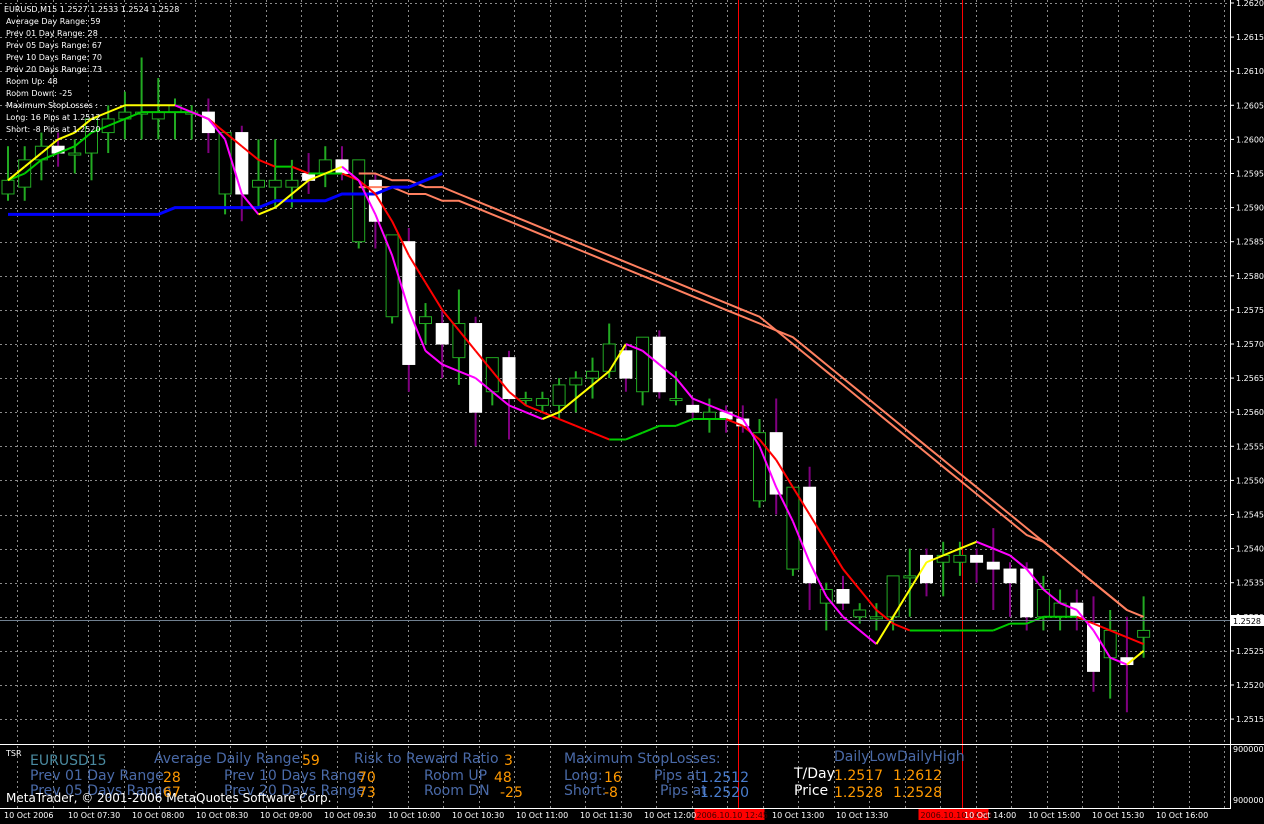 The height and width of the screenshot is (824, 1264). I want to click on price-tick-label: 1.2575, so click(1250, 310).